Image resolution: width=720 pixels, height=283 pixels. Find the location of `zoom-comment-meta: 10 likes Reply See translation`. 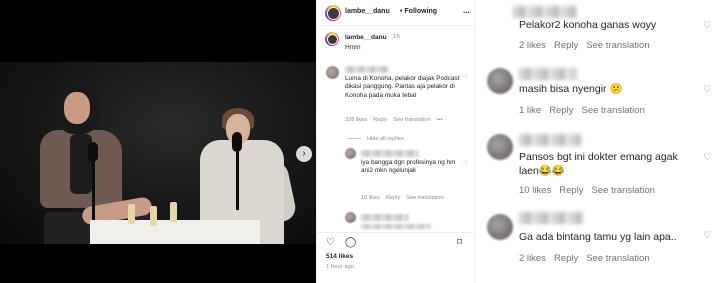

zoom-comment-meta: 10 likes Reply See translation is located at coordinates (591, 190).